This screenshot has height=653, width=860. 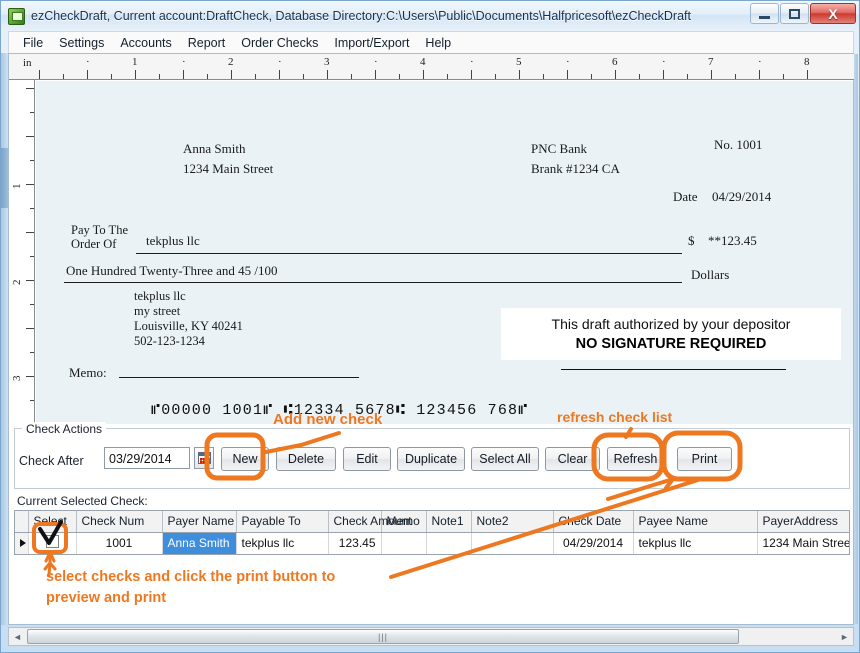 I want to click on menu-item-report: Report, so click(x=207, y=43).